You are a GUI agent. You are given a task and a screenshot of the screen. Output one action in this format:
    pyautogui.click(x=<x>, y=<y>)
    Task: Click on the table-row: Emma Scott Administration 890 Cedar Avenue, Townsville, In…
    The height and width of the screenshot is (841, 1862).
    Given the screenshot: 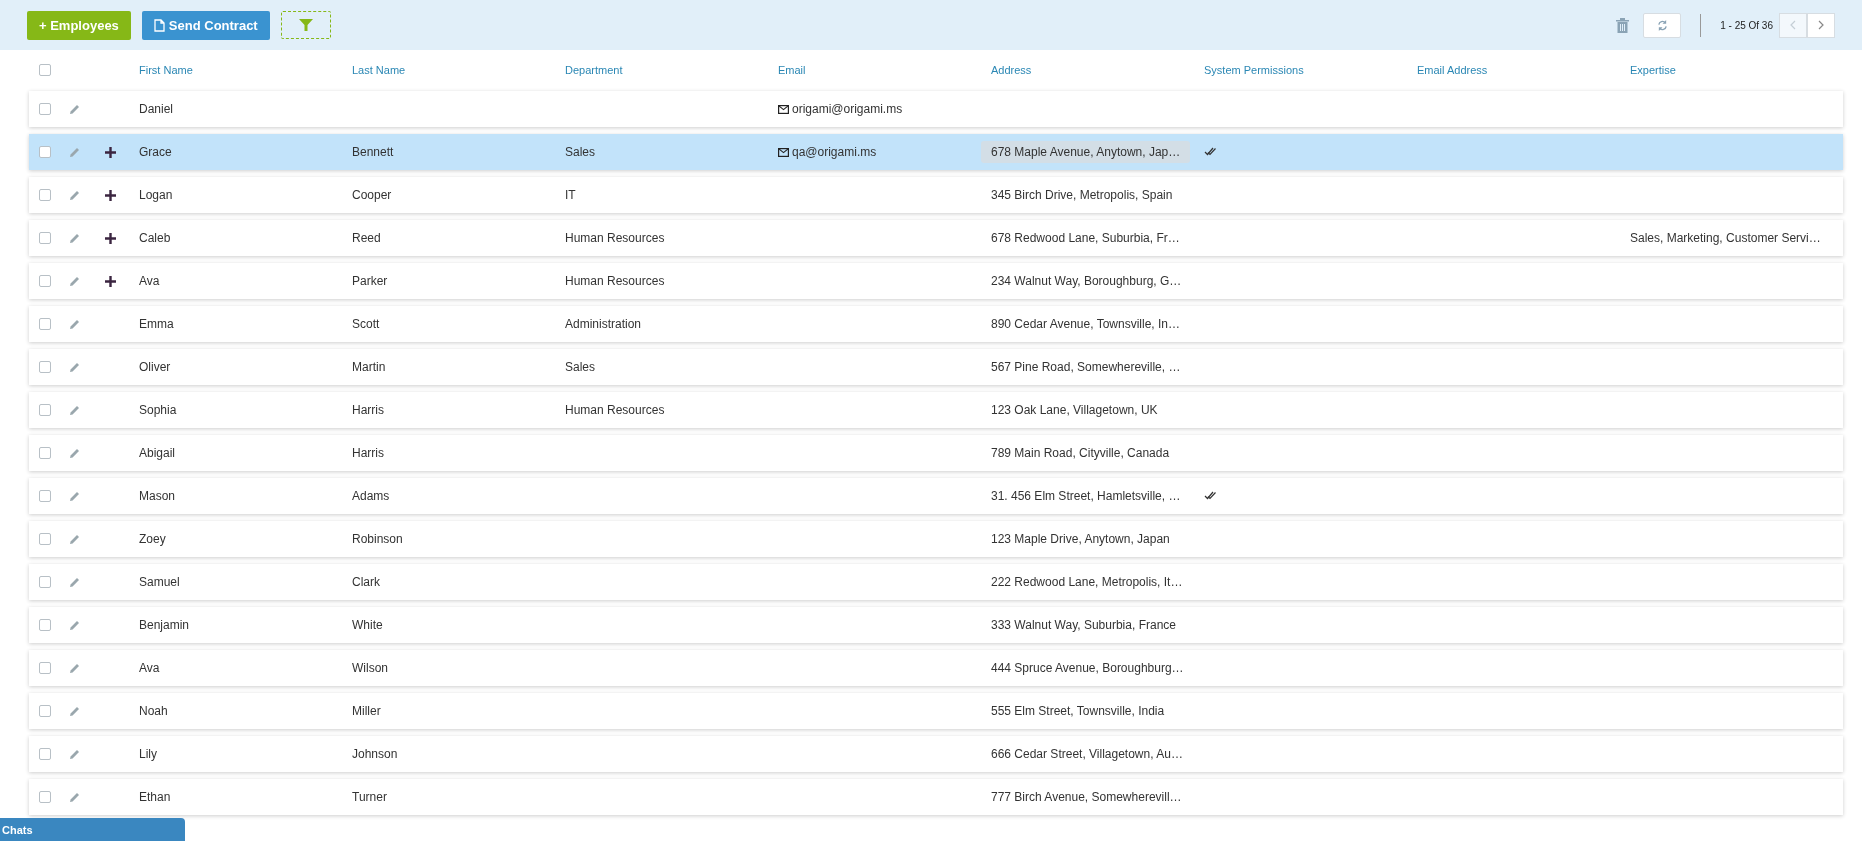 What is the action you would take?
    pyautogui.click(x=936, y=324)
    